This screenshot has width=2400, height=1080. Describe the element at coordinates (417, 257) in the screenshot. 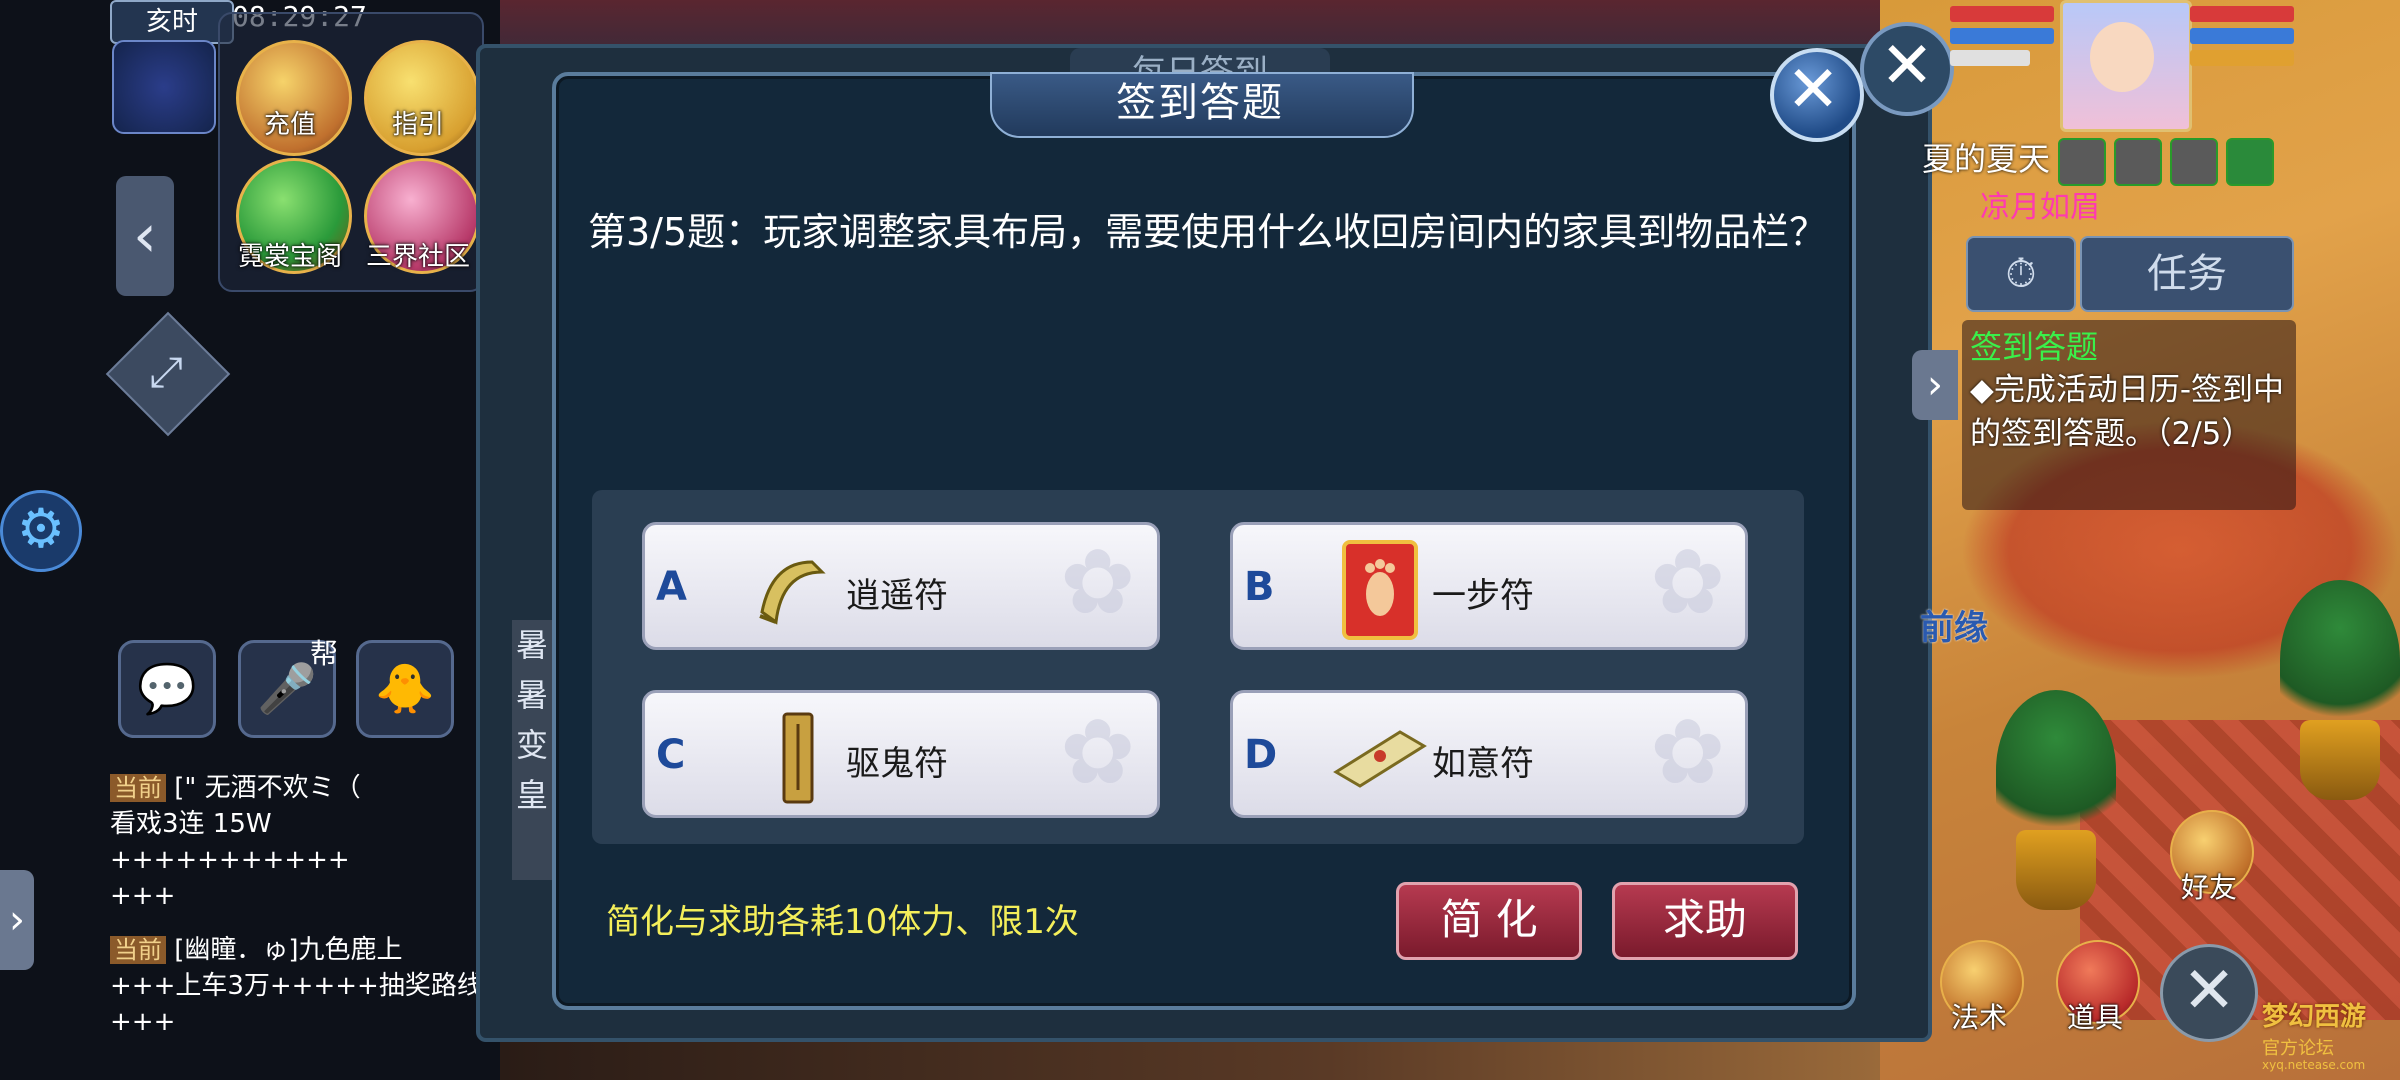

I see `community-label: 三界社区` at that location.